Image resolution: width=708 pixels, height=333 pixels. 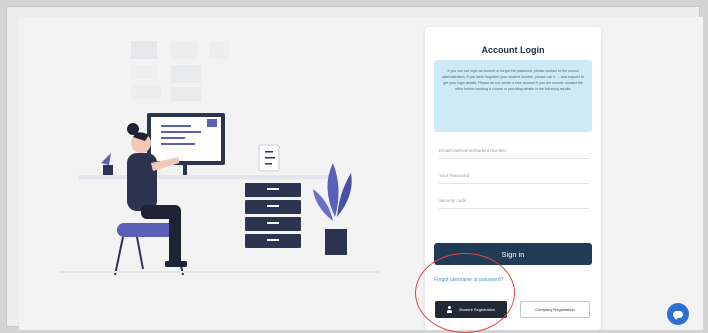 I want to click on drawer-cabinet, so click(x=273, y=215).